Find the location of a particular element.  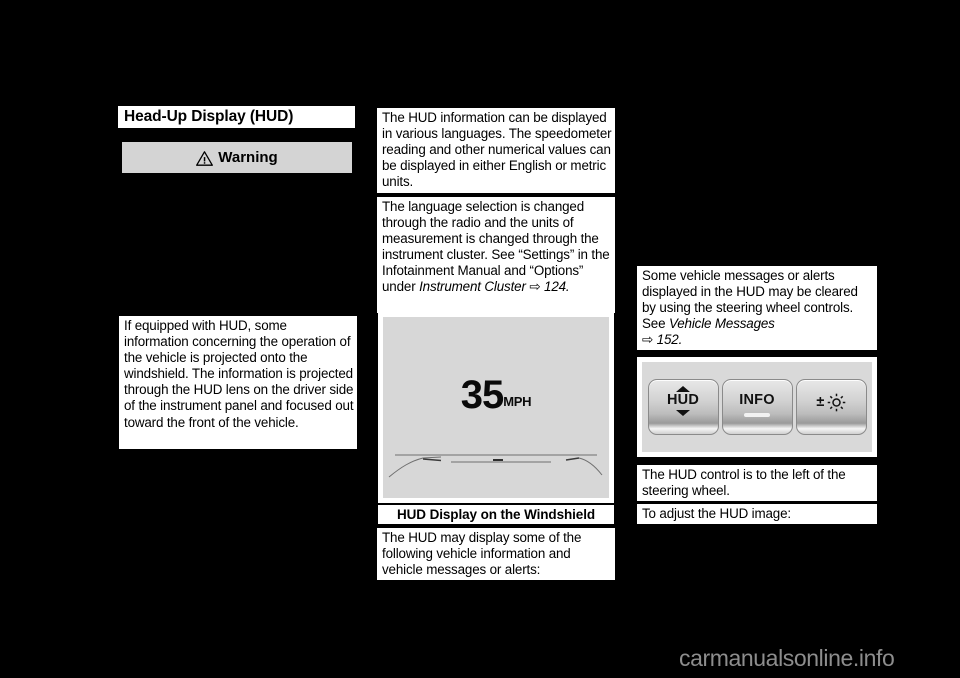

sun-brightness-icon is located at coordinates (836, 402).